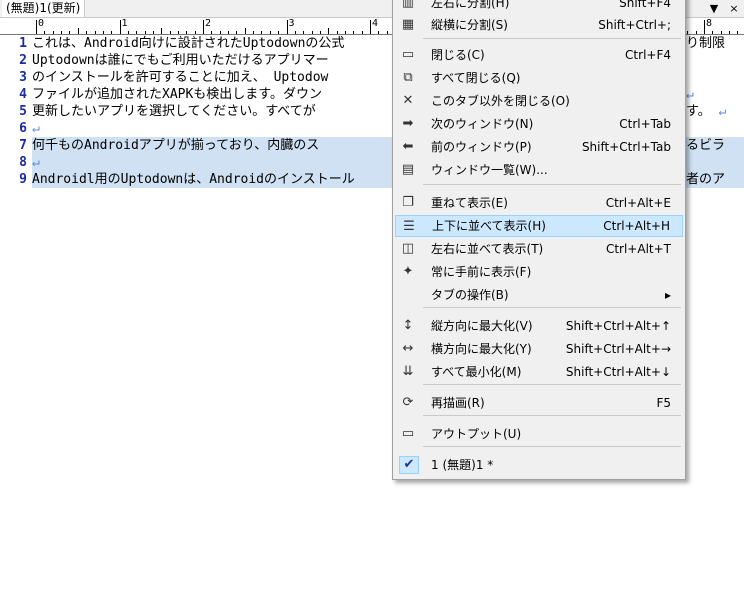 The width and height of the screenshot is (744, 600). Describe the element at coordinates (618, 372) in the screenshot. I see `menu-item-shortcut: Shift+Ctrl+Alt+↓` at that location.